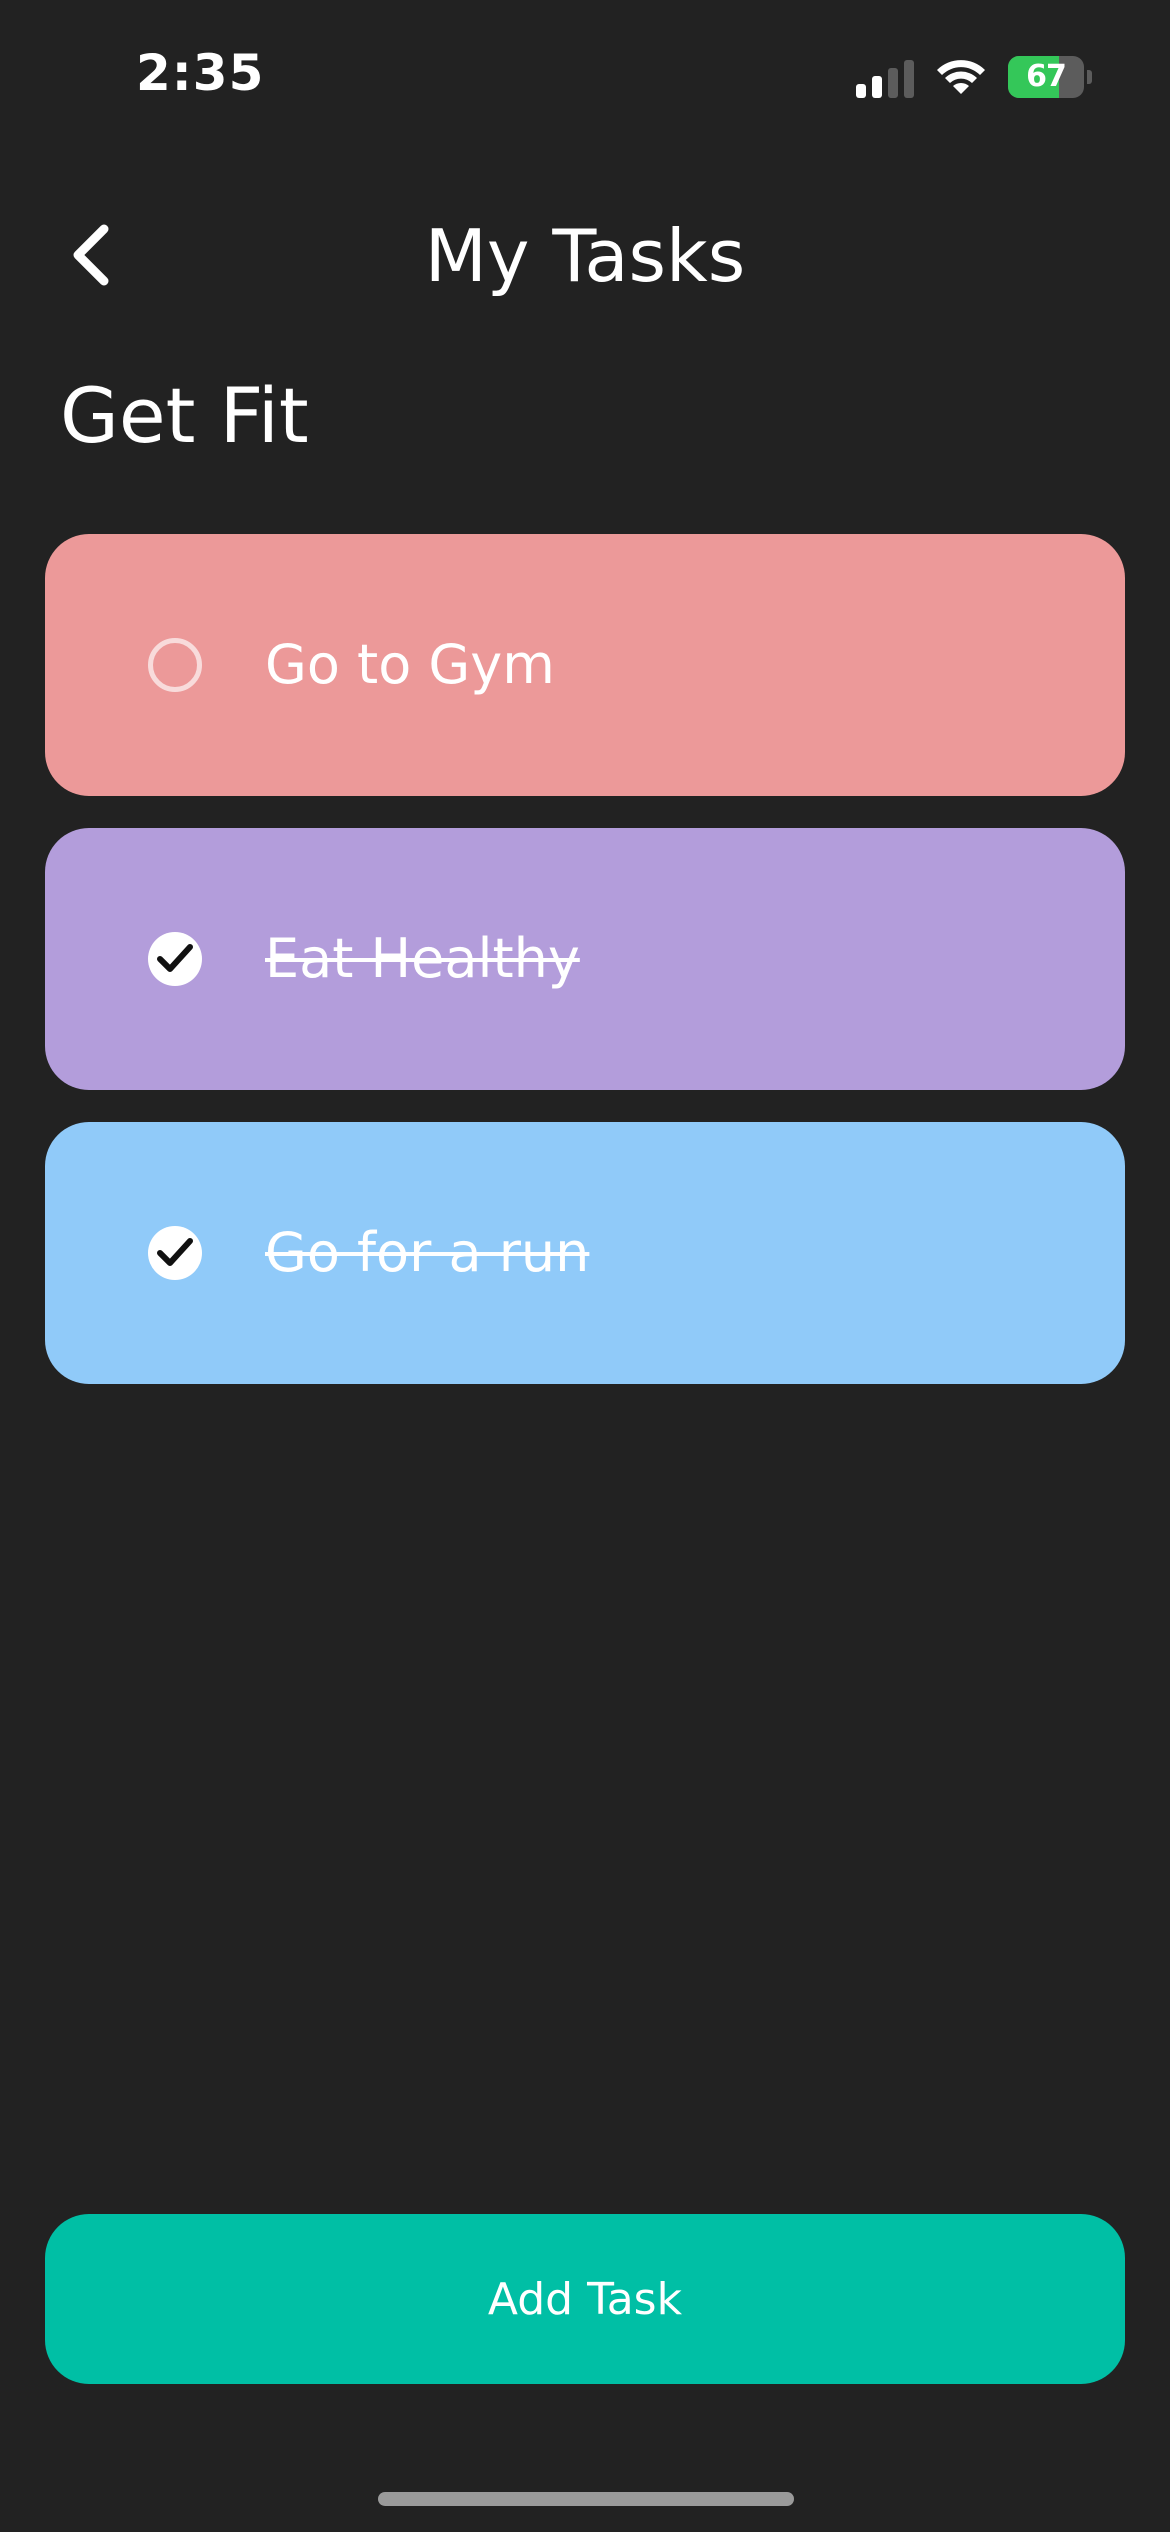 The height and width of the screenshot is (2532, 1170). I want to click on battery-icon: 67, so click(1050, 77).